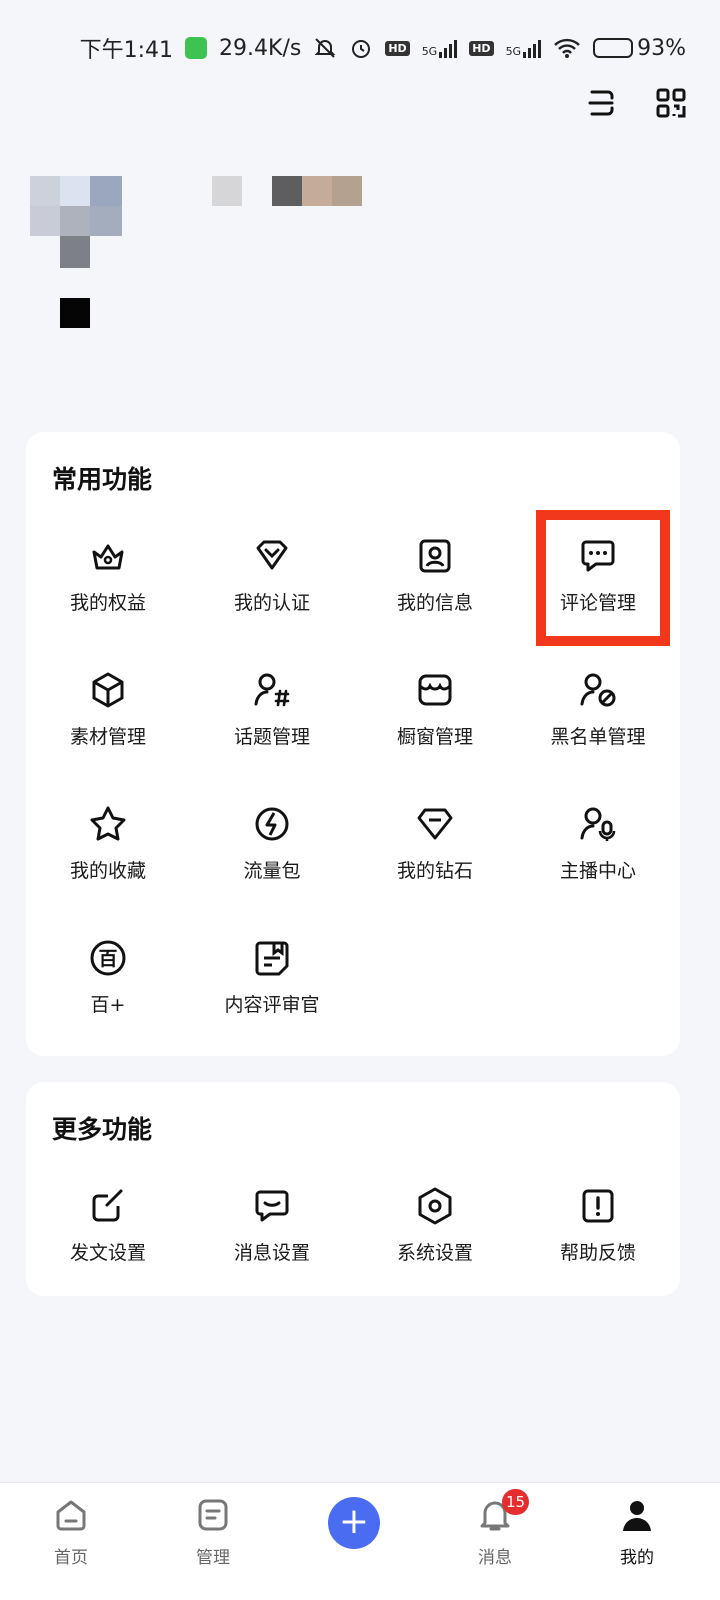  Describe the element at coordinates (108, 843) in the screenshot. I see `item-my-favorites: 我的收藏` at that location.